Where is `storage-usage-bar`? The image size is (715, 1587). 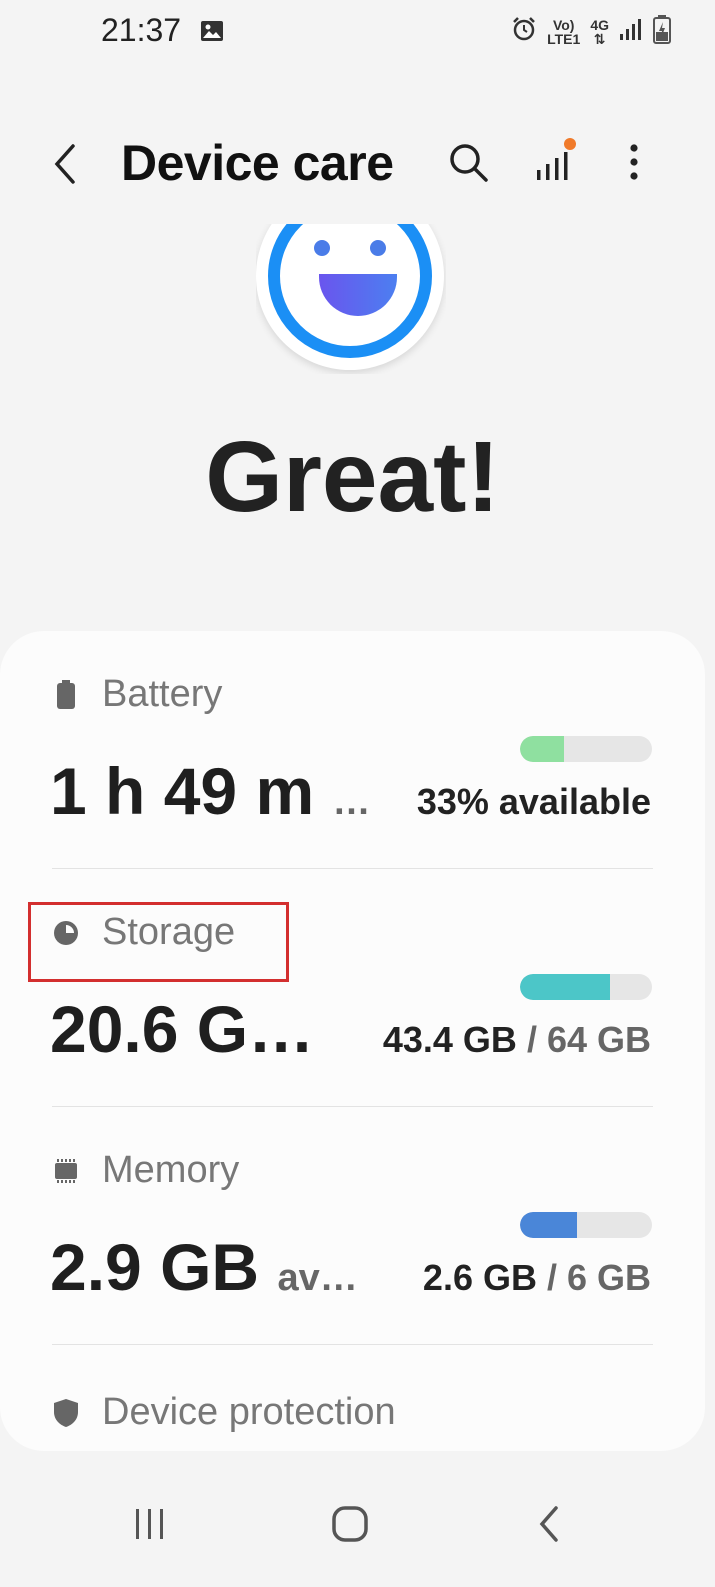 storage-usage-bar is located at coordinates (586, 987).